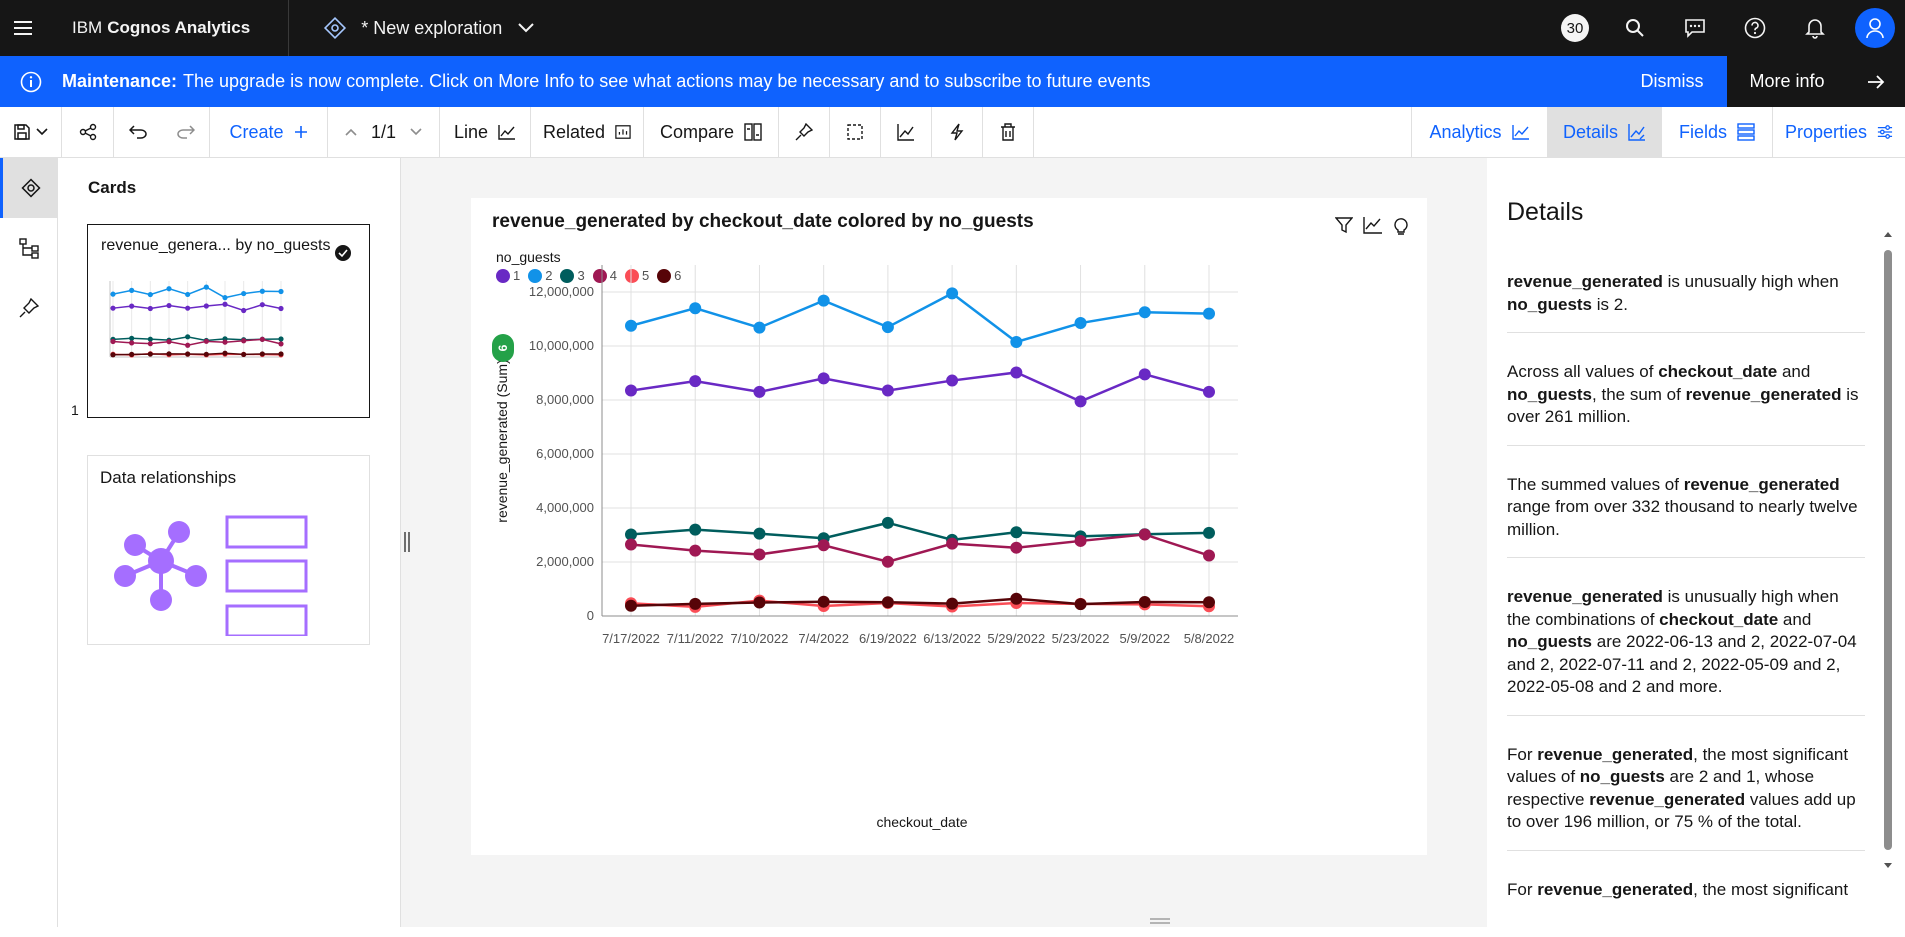 Image resolution: width=1905 pixels, height=937 pixels. I want to click on card-revenue-by-guests: revenue_genera... by no_guests, so click(228, 321).